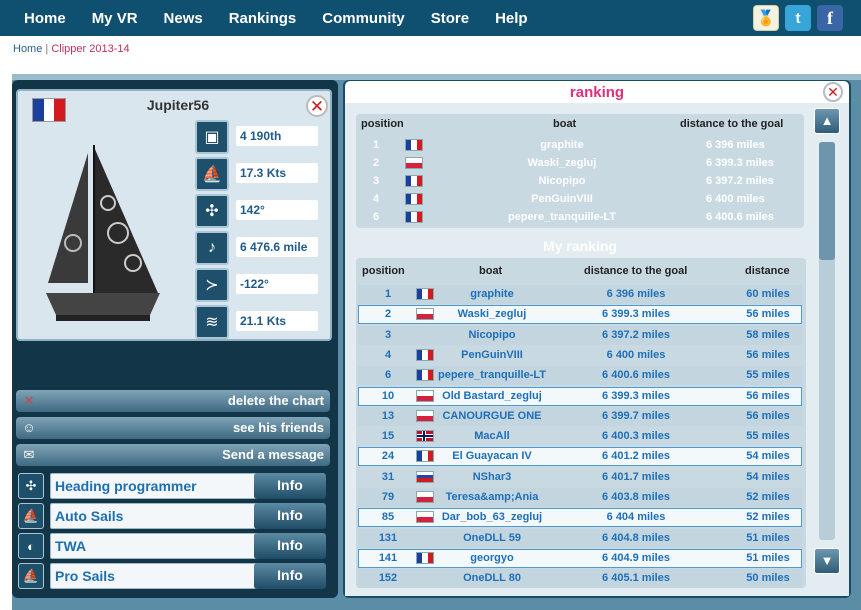 This screenshot has height=610, width=861. I want to click on wind-angle-icon: ≻, so click(212, 285).